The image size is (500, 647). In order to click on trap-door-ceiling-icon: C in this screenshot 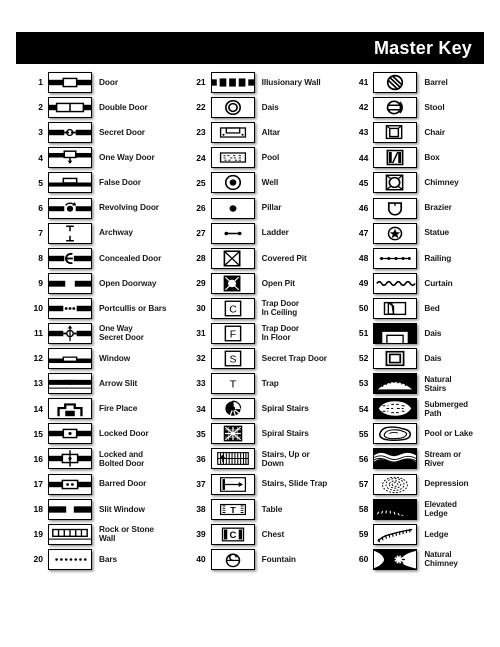, I will do `click(232, 308)`.